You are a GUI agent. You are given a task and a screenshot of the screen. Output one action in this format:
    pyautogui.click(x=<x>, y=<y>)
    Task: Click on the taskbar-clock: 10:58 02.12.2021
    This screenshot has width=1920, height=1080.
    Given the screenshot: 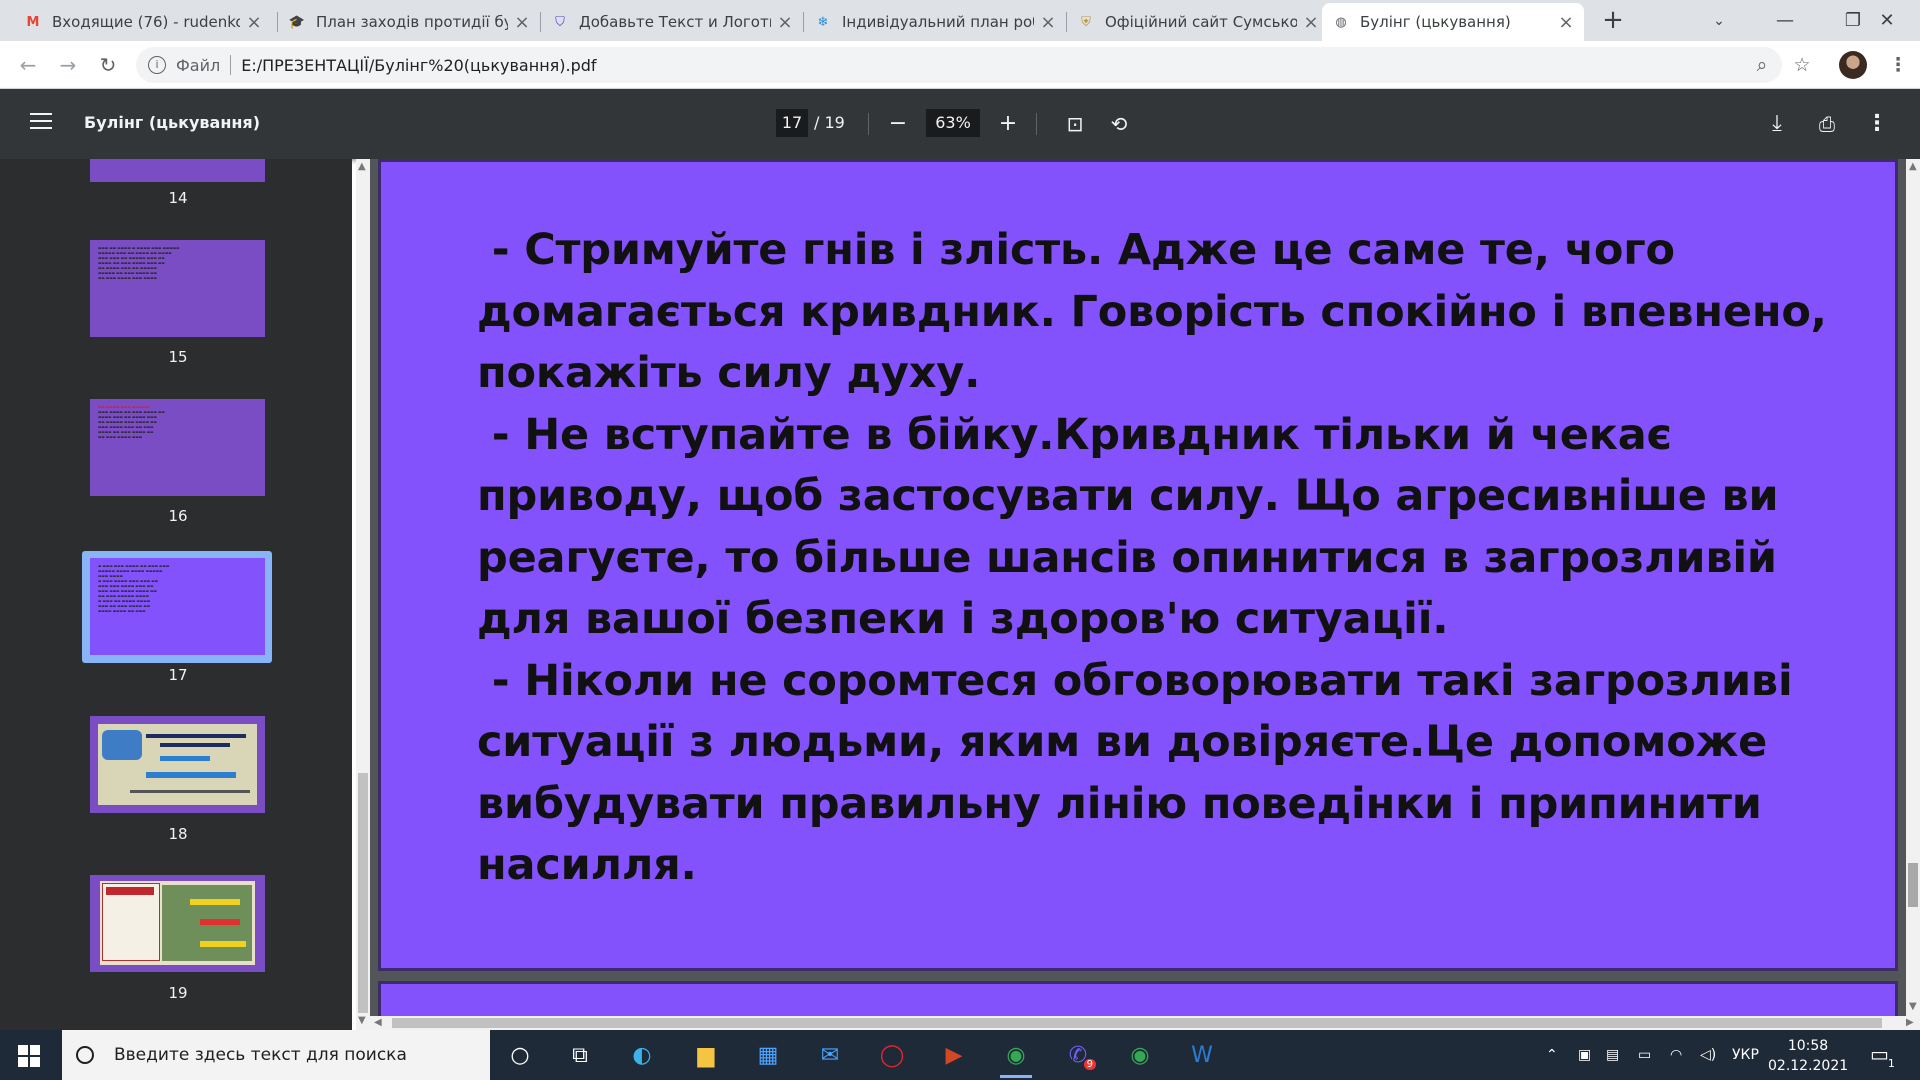 What is the action you would take?
    pyautogui.click(x=1808, y=1056)
    